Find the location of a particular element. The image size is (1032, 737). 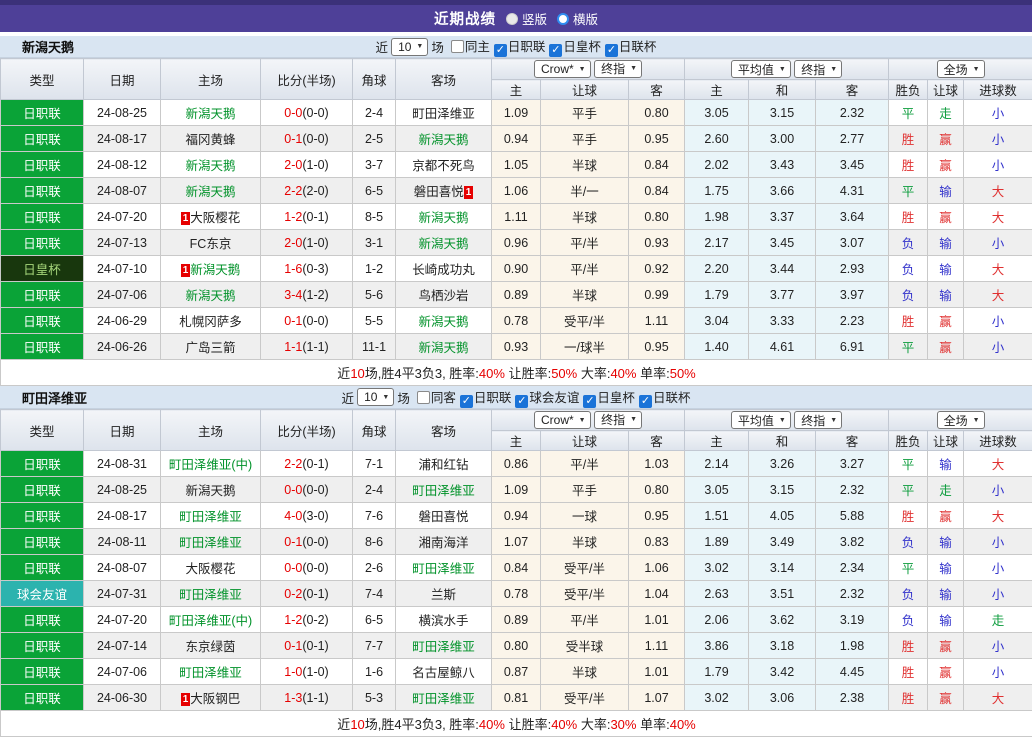

avg-odds-cell: 2.34 is located at coordinates (852, 568).